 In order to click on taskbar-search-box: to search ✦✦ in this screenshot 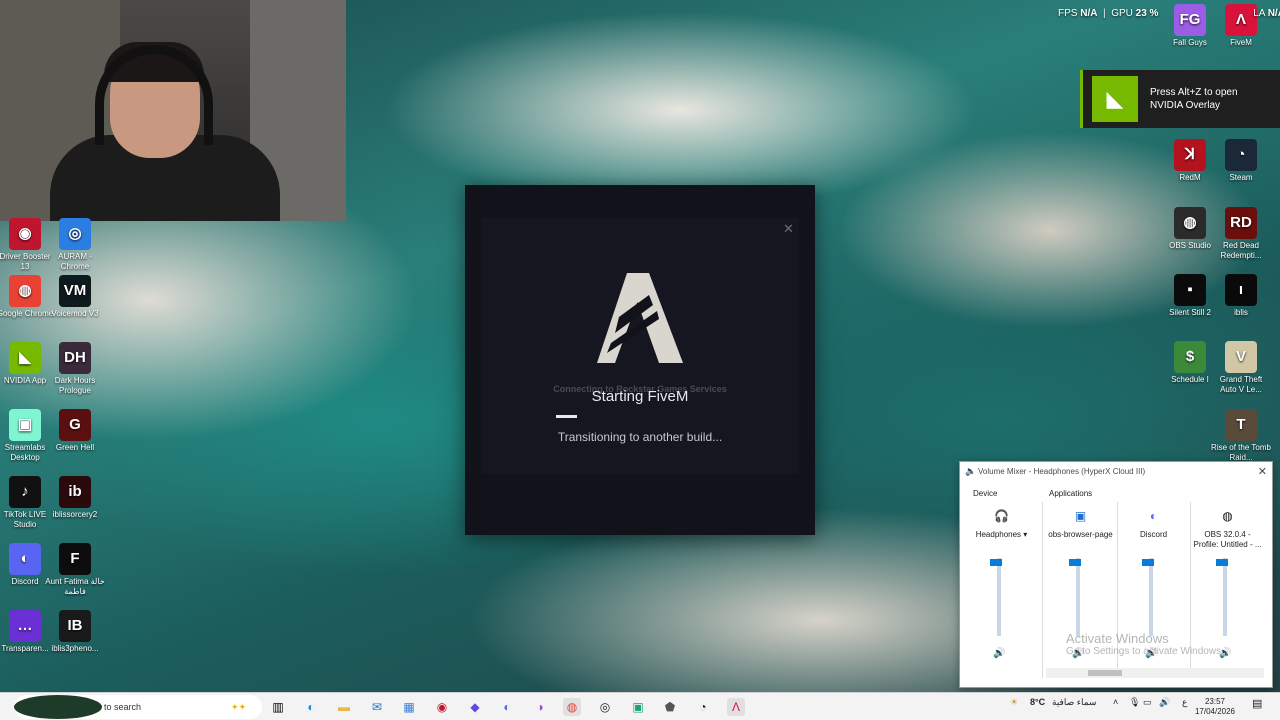, I will do `click(138, 707)`.